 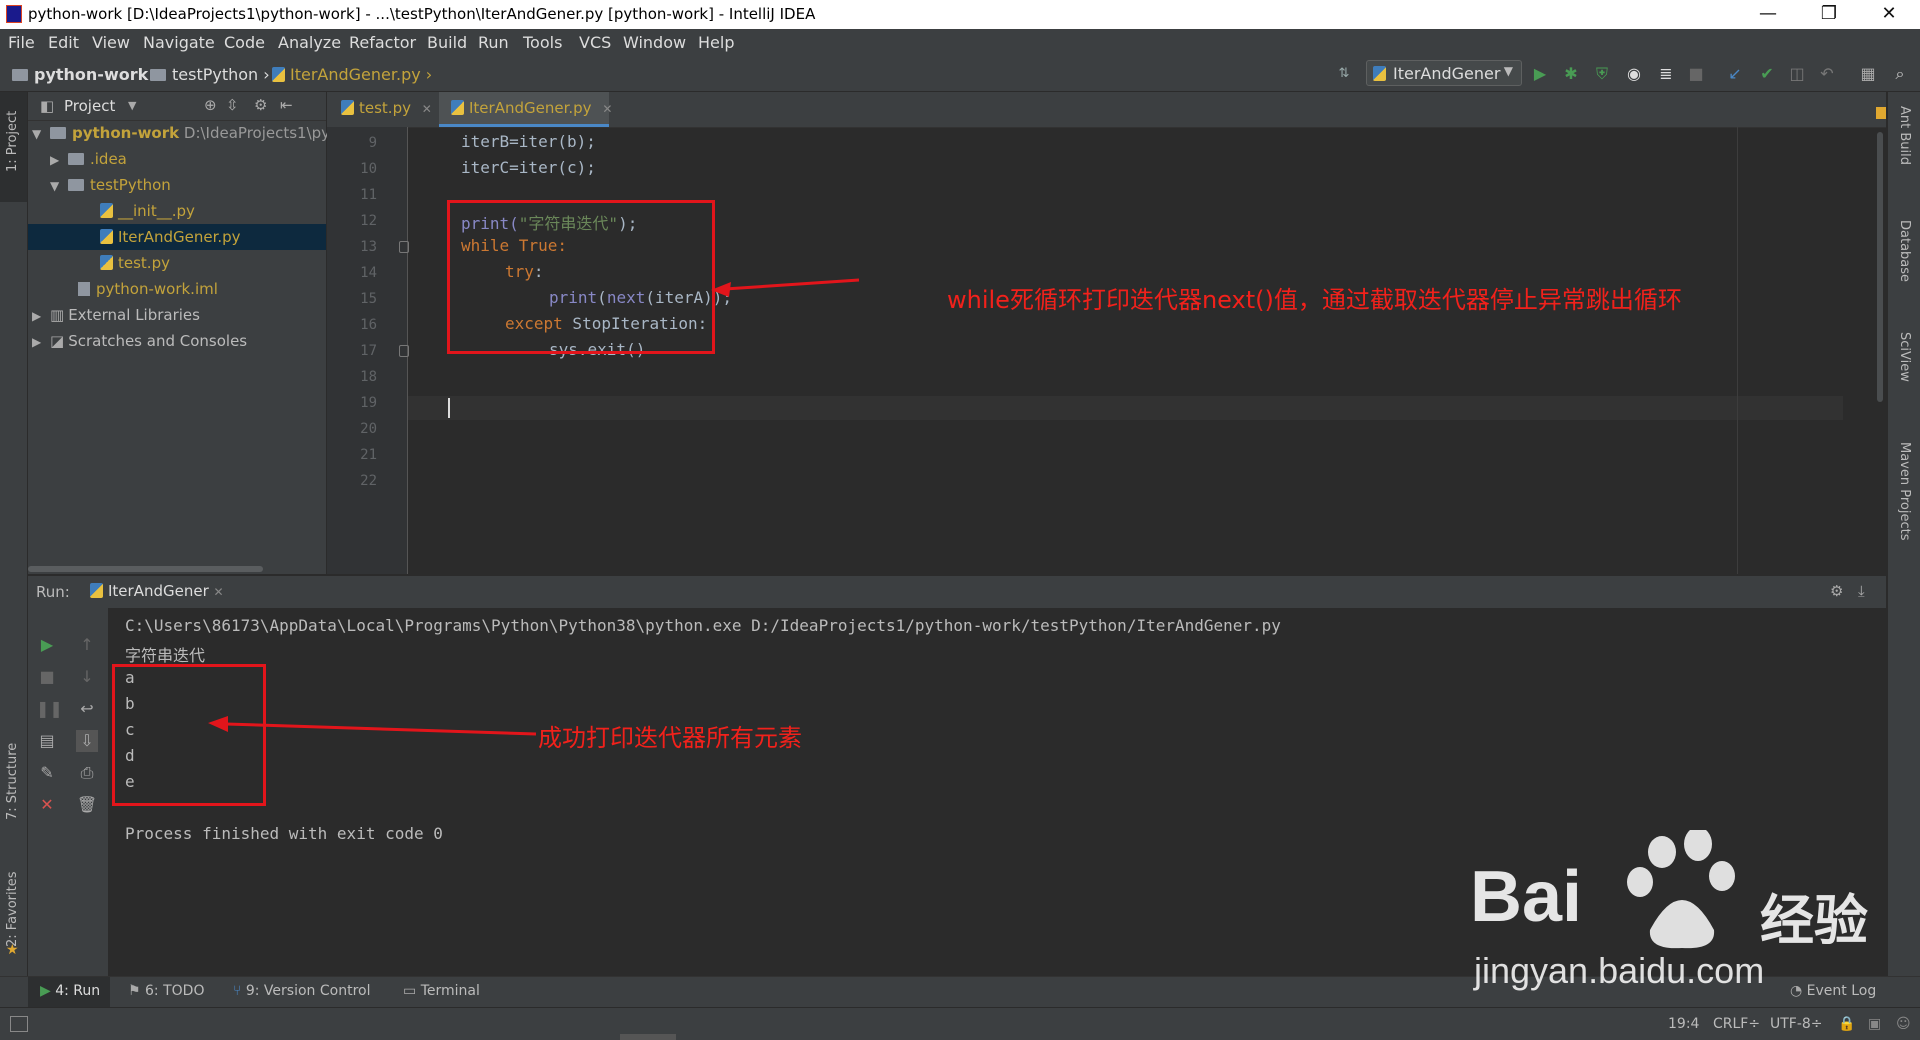 What do you see at coordinates (1540, 74) in the screenshot?
I see `run-icon: ▶` at bounding box center [1540, 74].